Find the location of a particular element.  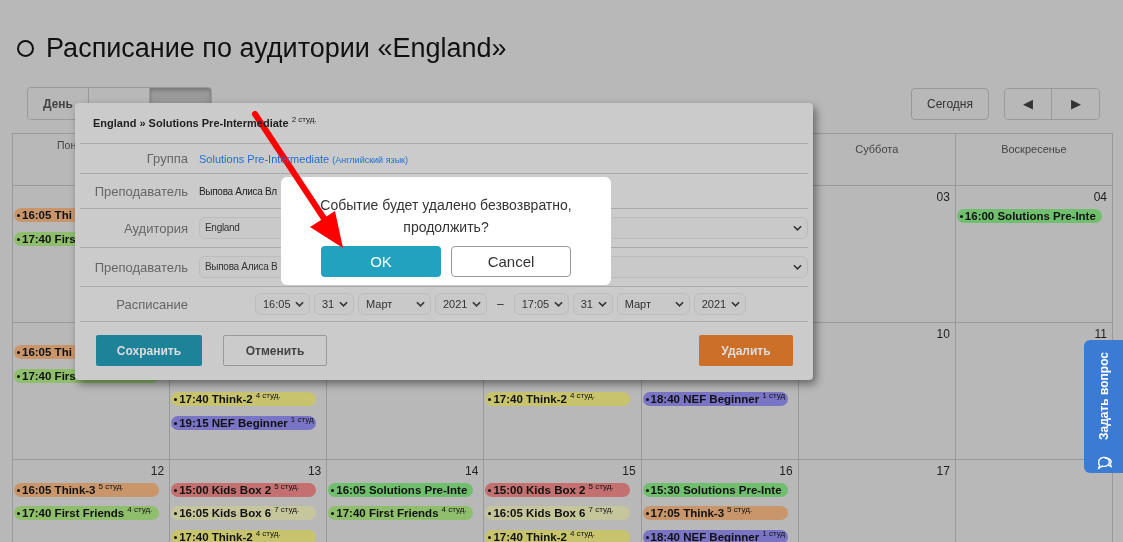

page-title: Расписание по аудитории «England» is located at coordinates (276, 48).